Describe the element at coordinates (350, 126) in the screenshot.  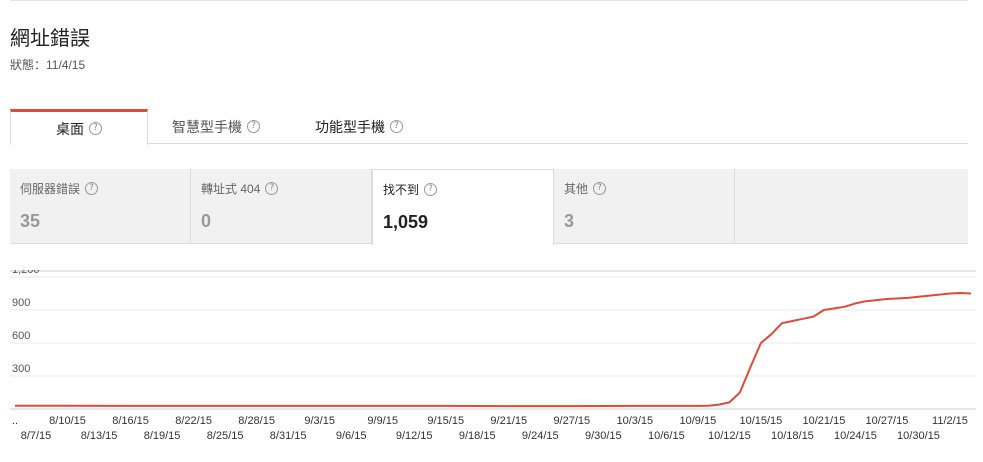
I see `tab-feature-phone-label: 功能型手機` at that location.